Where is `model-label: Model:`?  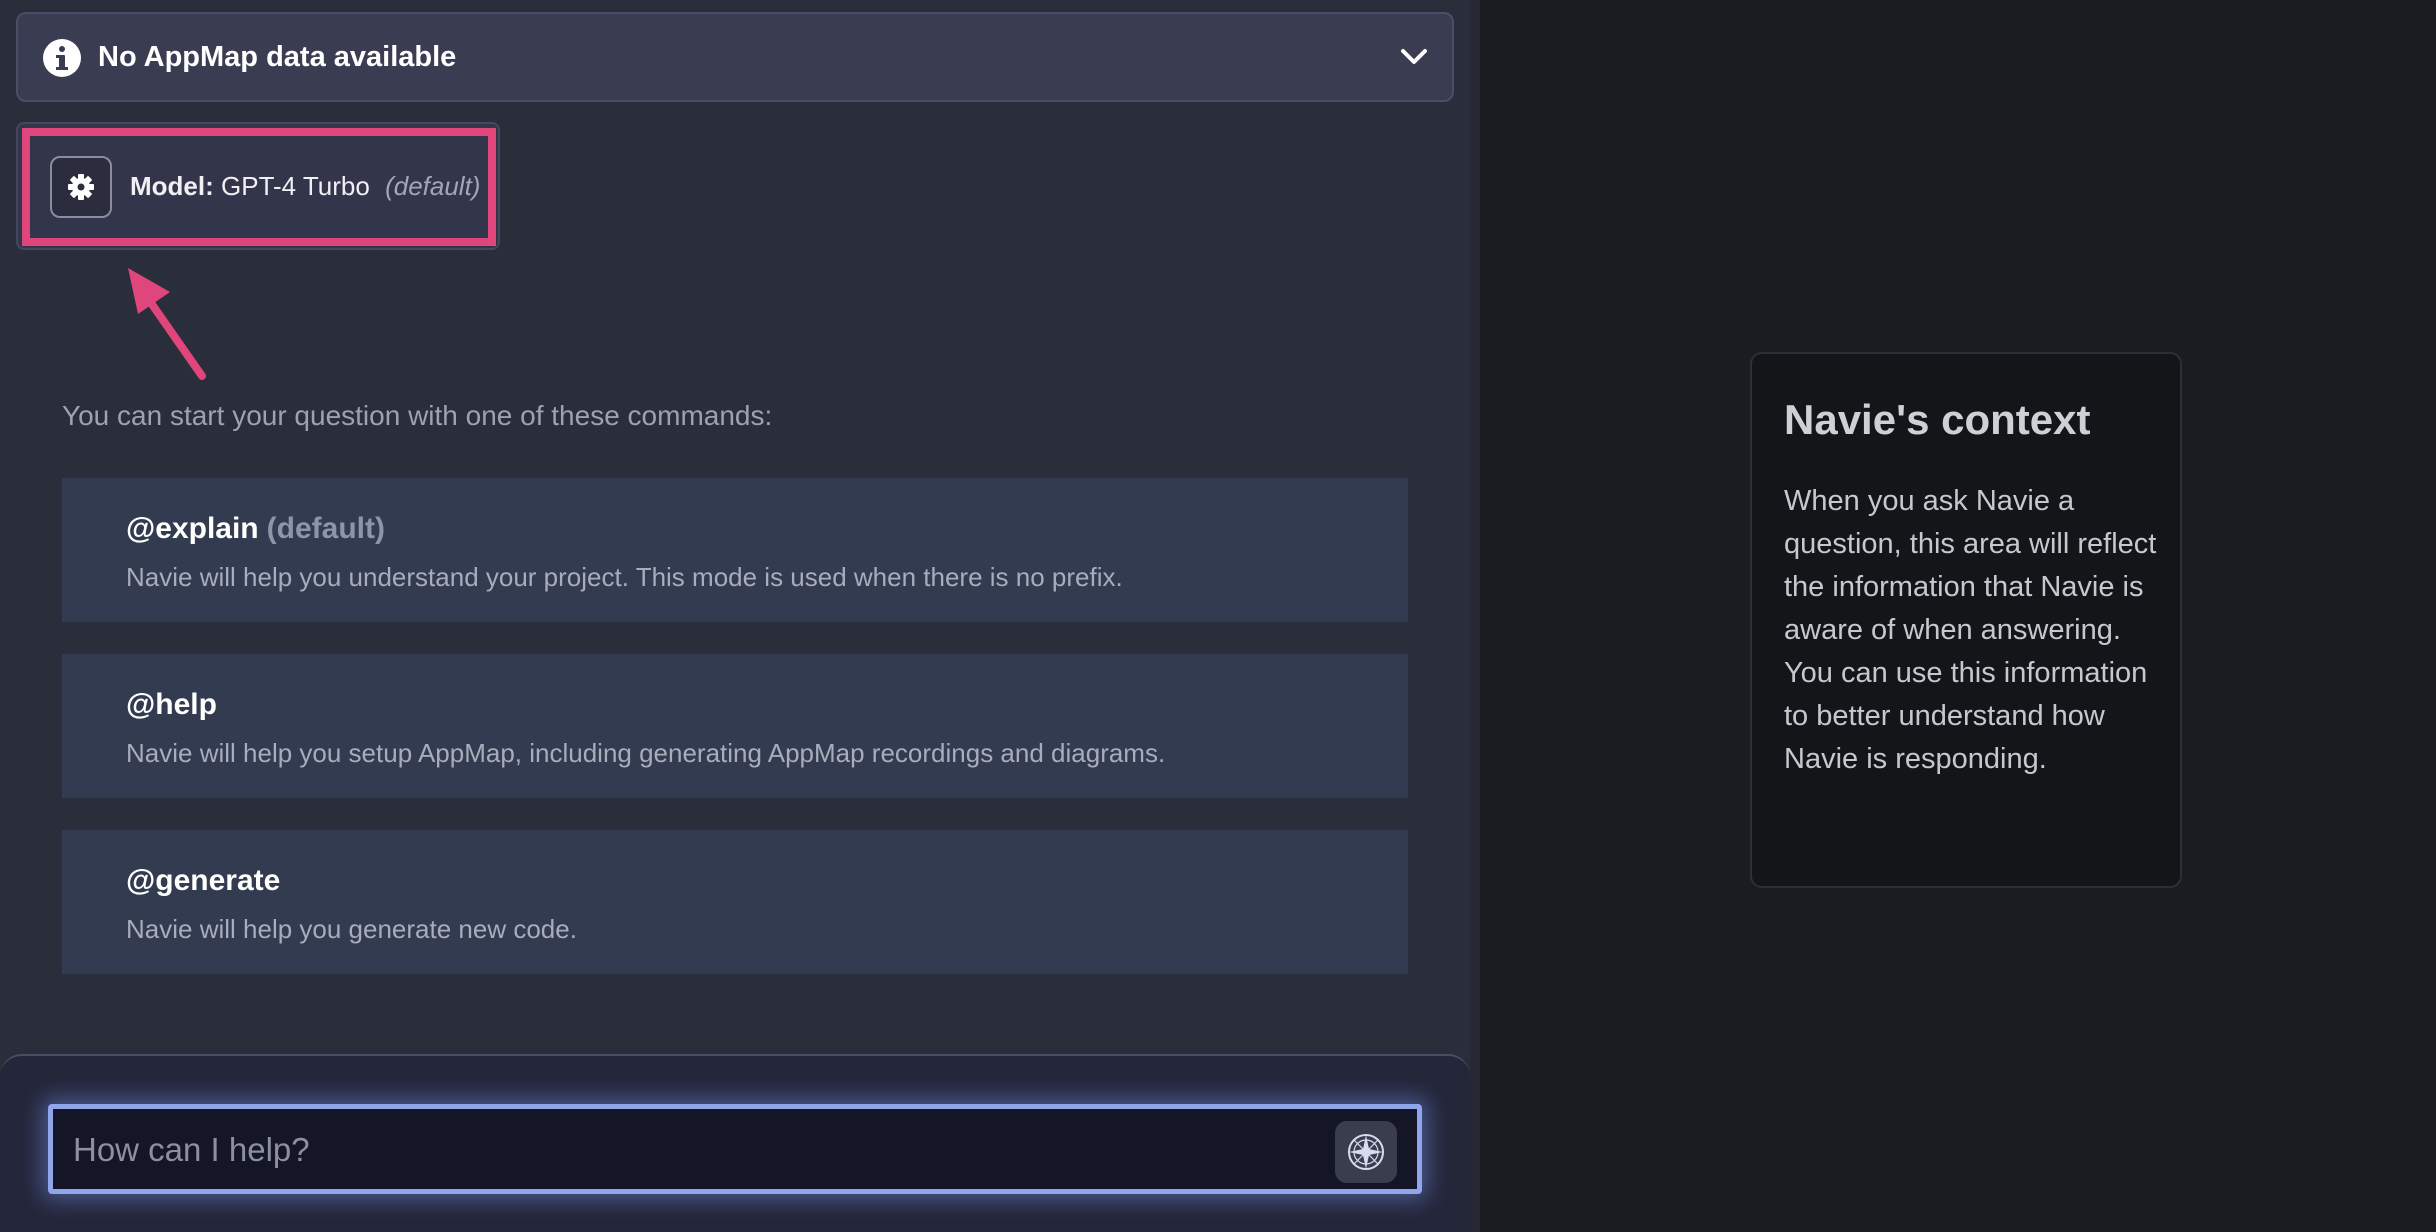
model-label: Model: is located at coordinates (172, 186).